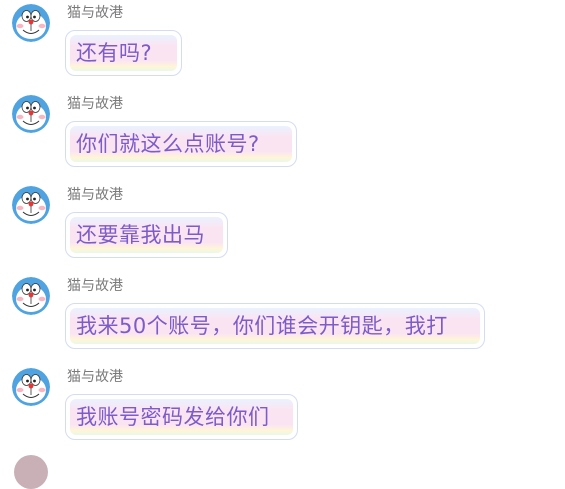 The height and width of the screenshot is (489, 565). I want to click on message-text: 我来50个账号，你们谁会开钥匙，我打, so click(262, 326).